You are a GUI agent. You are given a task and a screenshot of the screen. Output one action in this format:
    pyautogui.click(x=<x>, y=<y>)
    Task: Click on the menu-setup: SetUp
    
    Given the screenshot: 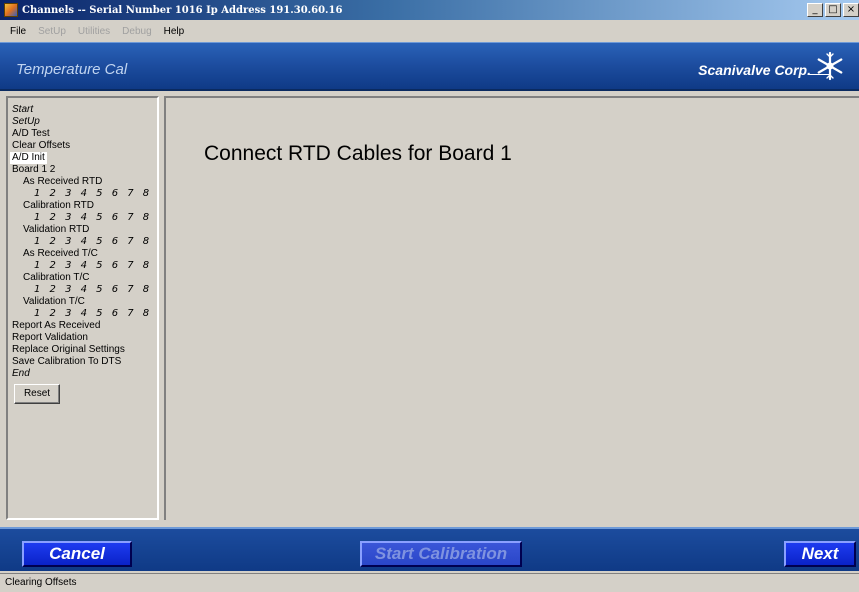 What is the action you would take?
    pyautogui.click(x=52, y=31)
    